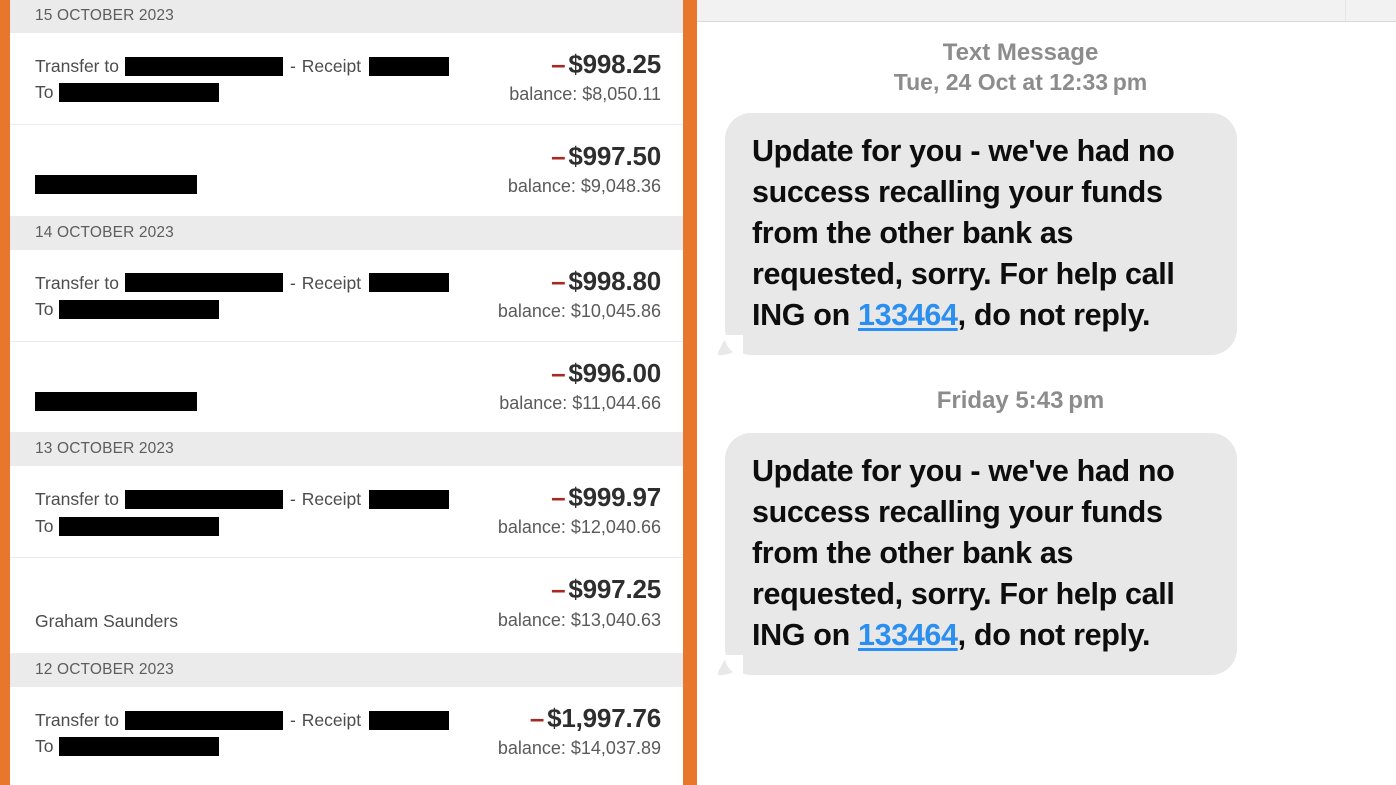 This screenshot has height=785, width=1396. What do you see at coordinates (614, 497) in the screenshot?
I see `amount-value: $999.97` at bounding box center [614, 497].